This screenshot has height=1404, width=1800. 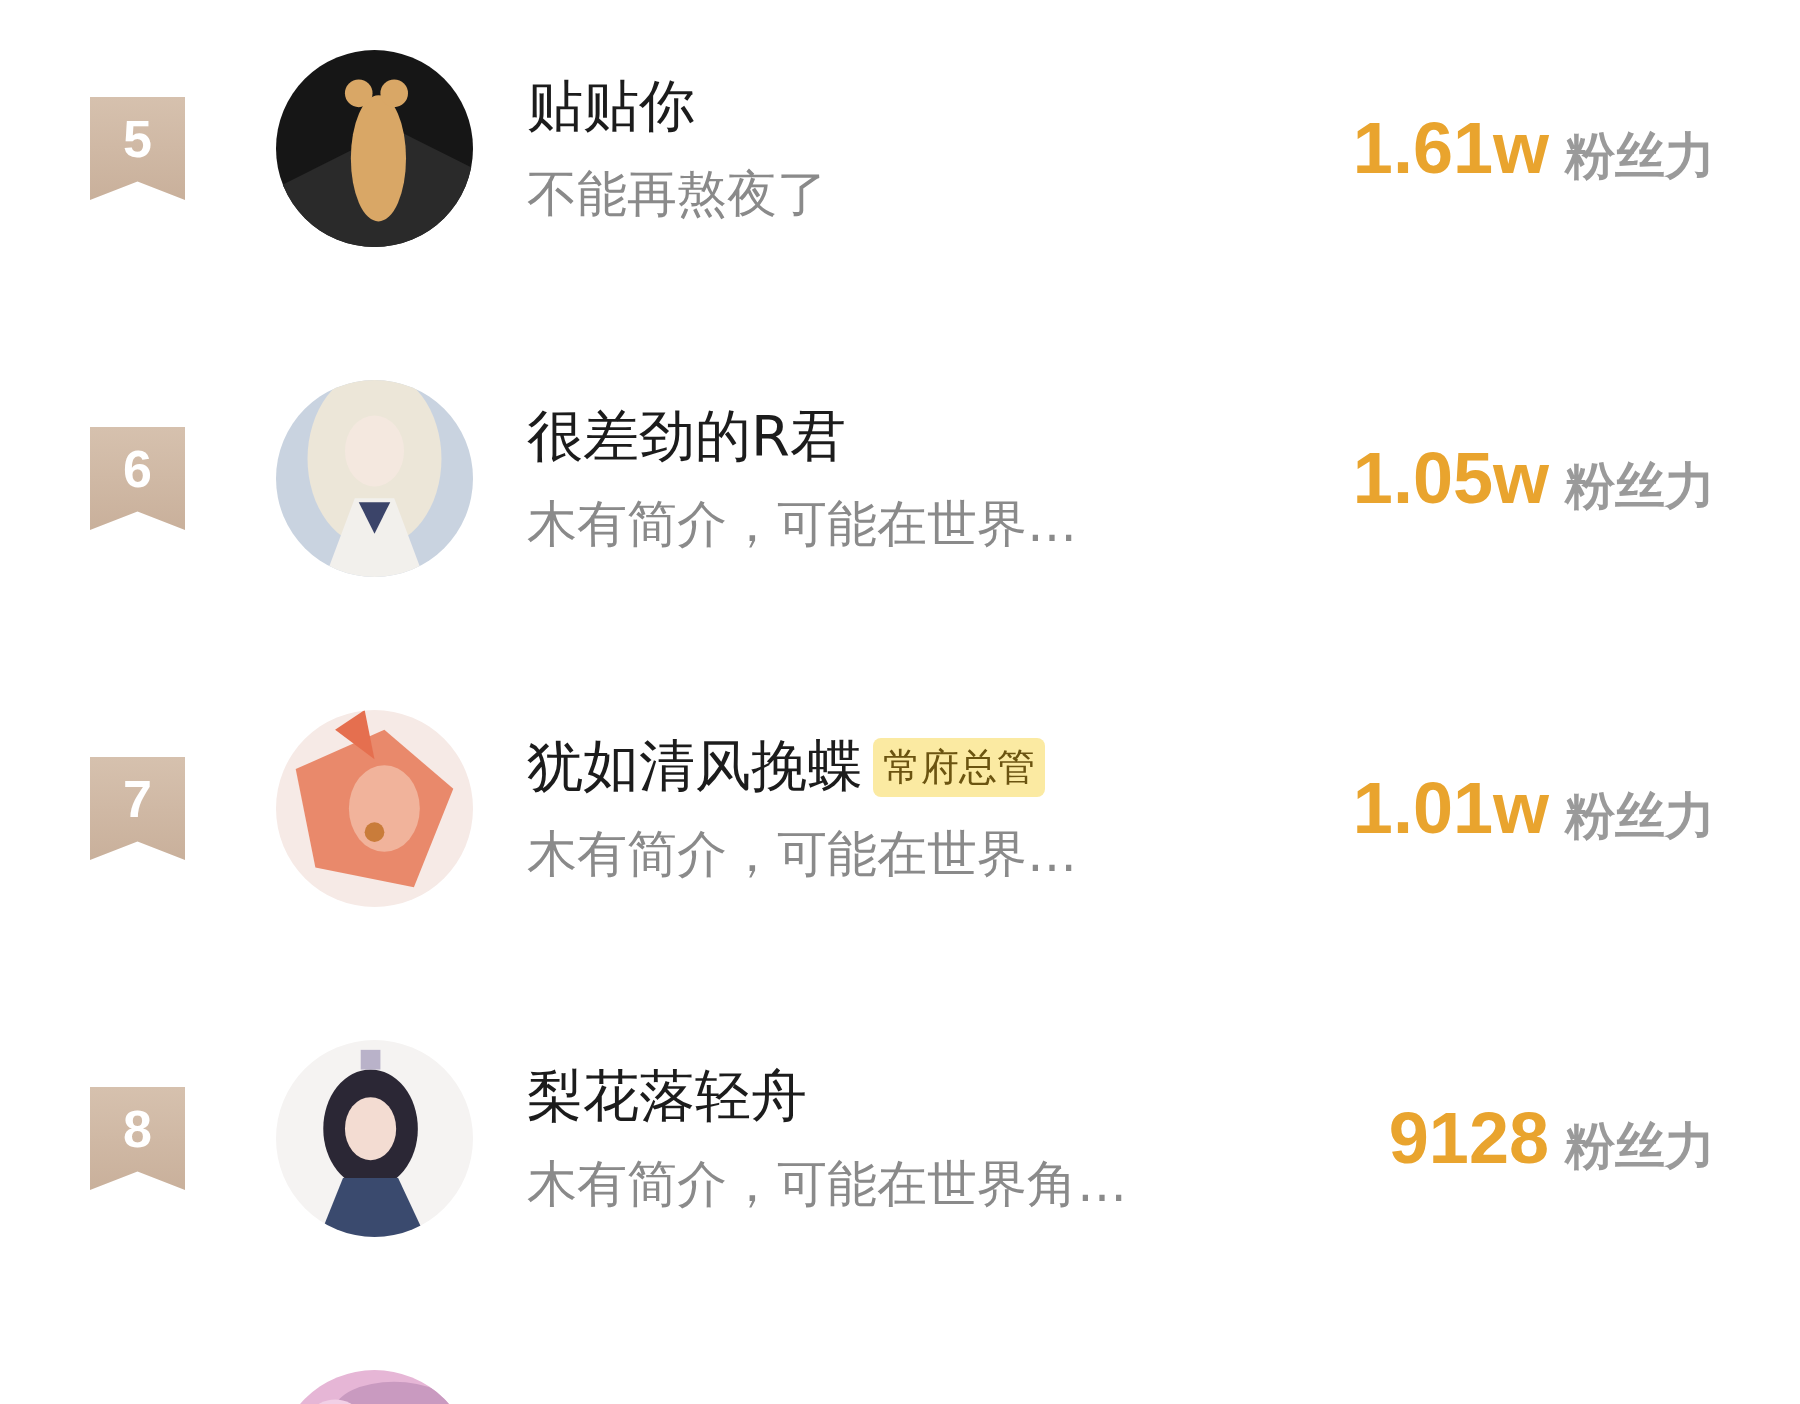 I want to click on fan-score: 1.61w, so click(x=1450, y=148).